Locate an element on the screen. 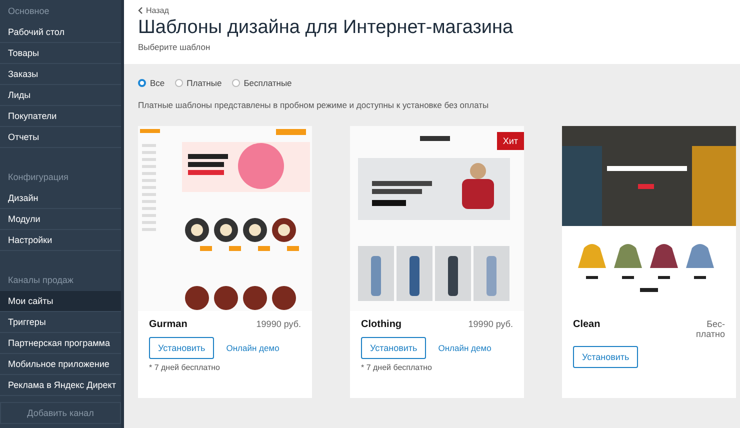  add-channel-button: Добавить канал is located at coordinates (60, 413).